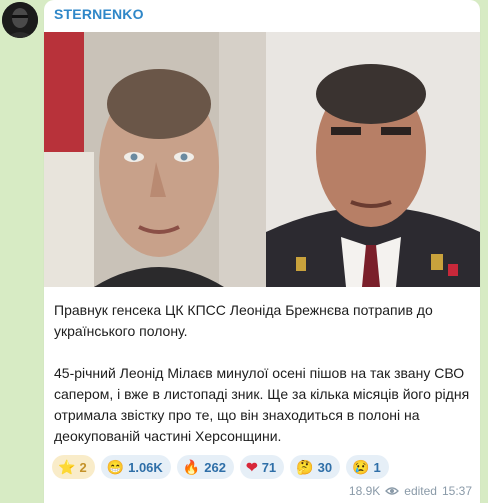 The height and width of the screenshot is (503, 488). Describe the element at coordinates (456, 491) in the screenshot. I see `message-time: 15:37` at that location.